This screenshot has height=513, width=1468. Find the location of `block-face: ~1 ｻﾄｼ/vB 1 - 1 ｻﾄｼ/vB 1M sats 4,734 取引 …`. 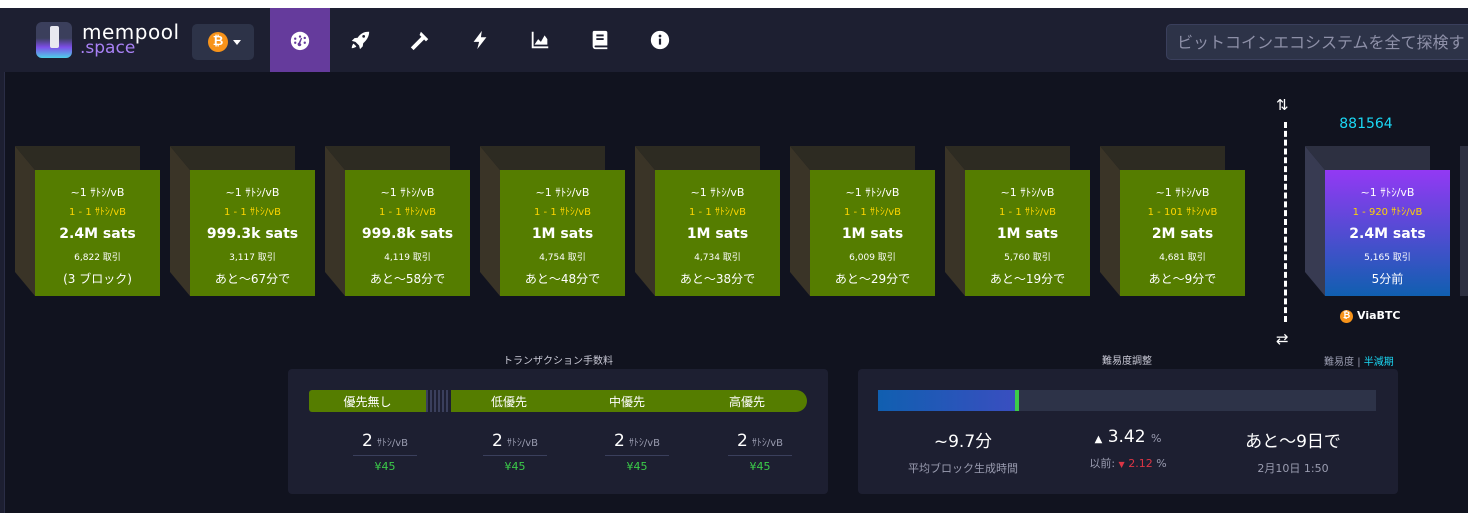

block-face: ~1 ｻﾄｼ/vB 1 - 1 ｻﾄｼ/vB 1M sats 4,734 取引 … is located at coordinates (717, 233).